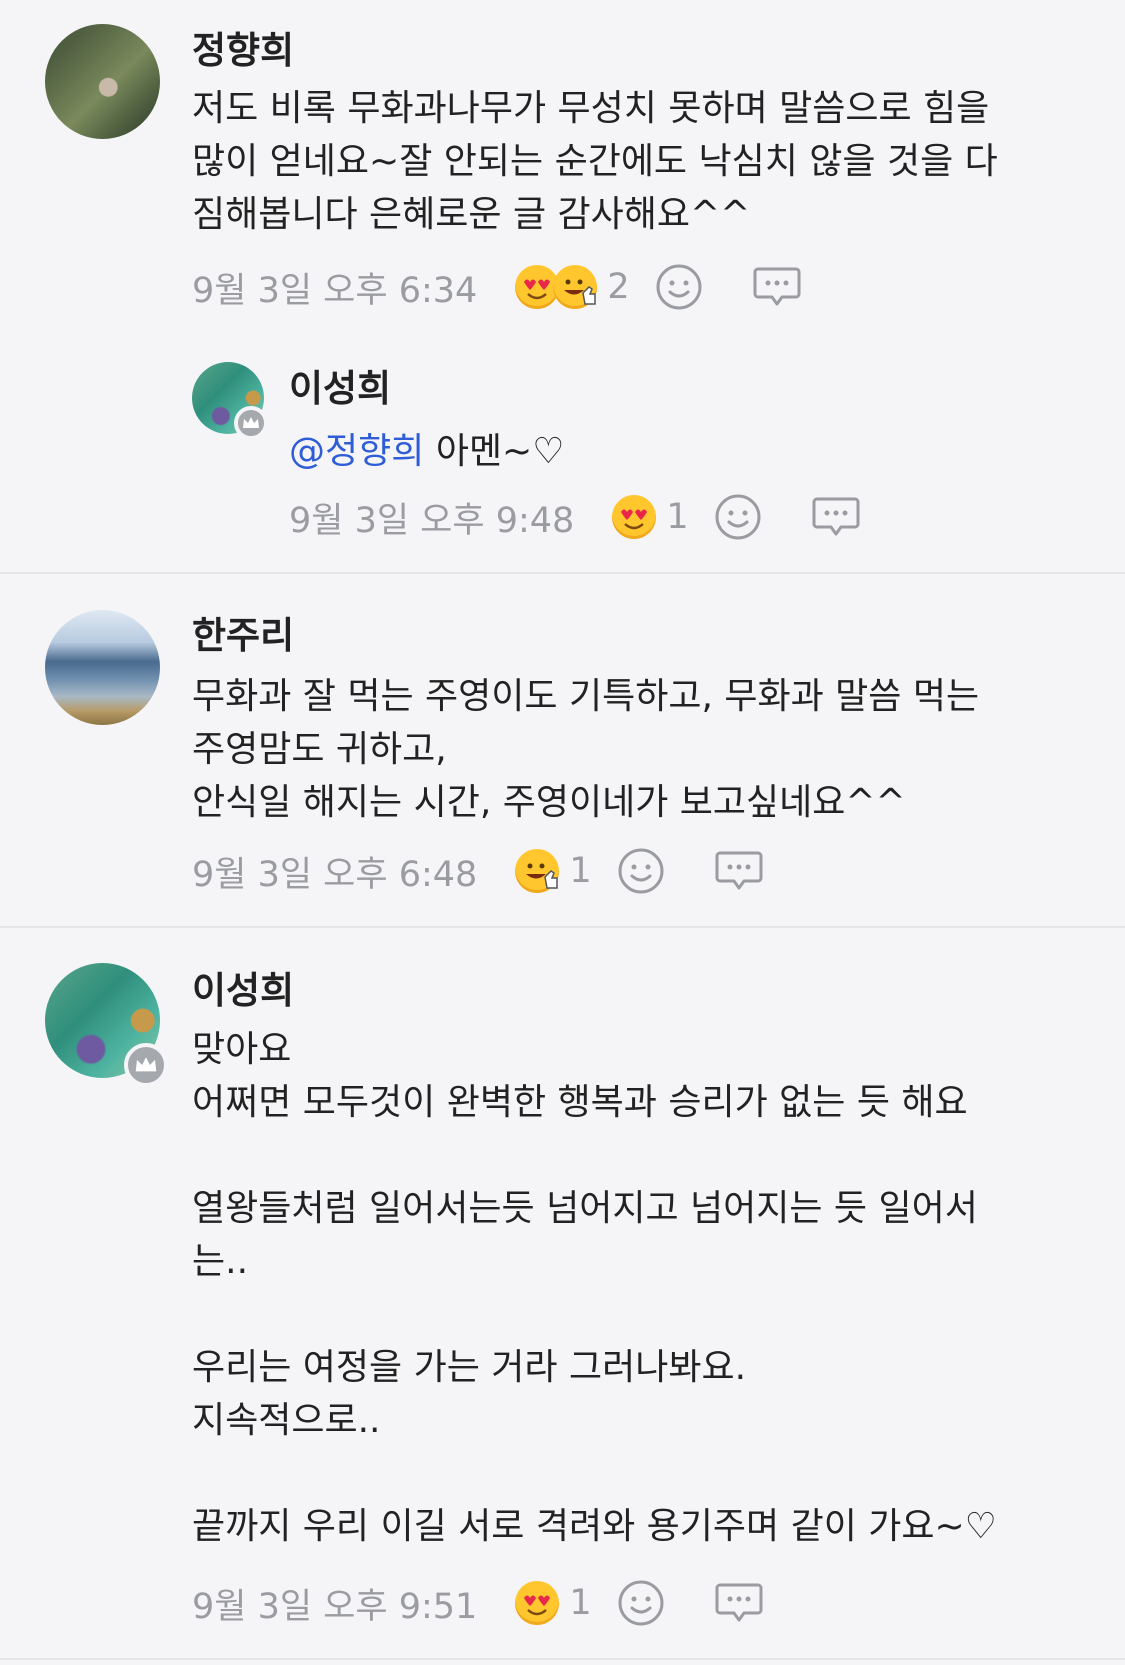 Image resolution: width=1125 pixels, height=1665 pixels. I want to click on mention-link: @정향희, so click(356, 451).